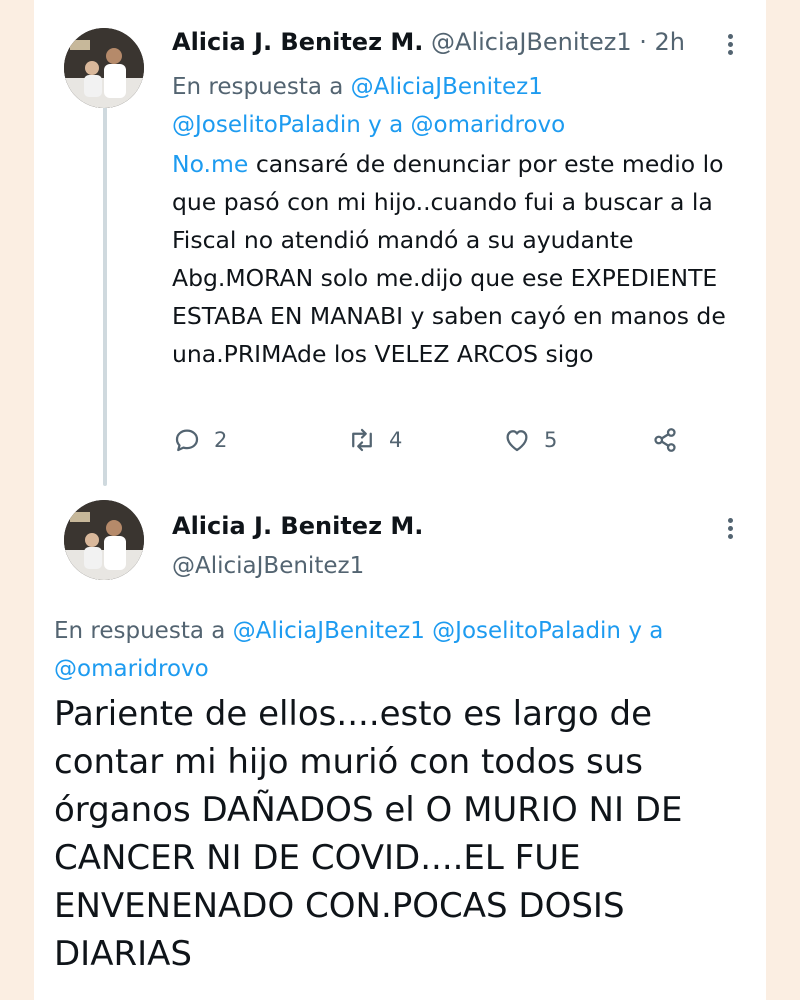  Describe the element at coordinates (783, 500) in the screenshot. I see `right-margin` at that location.